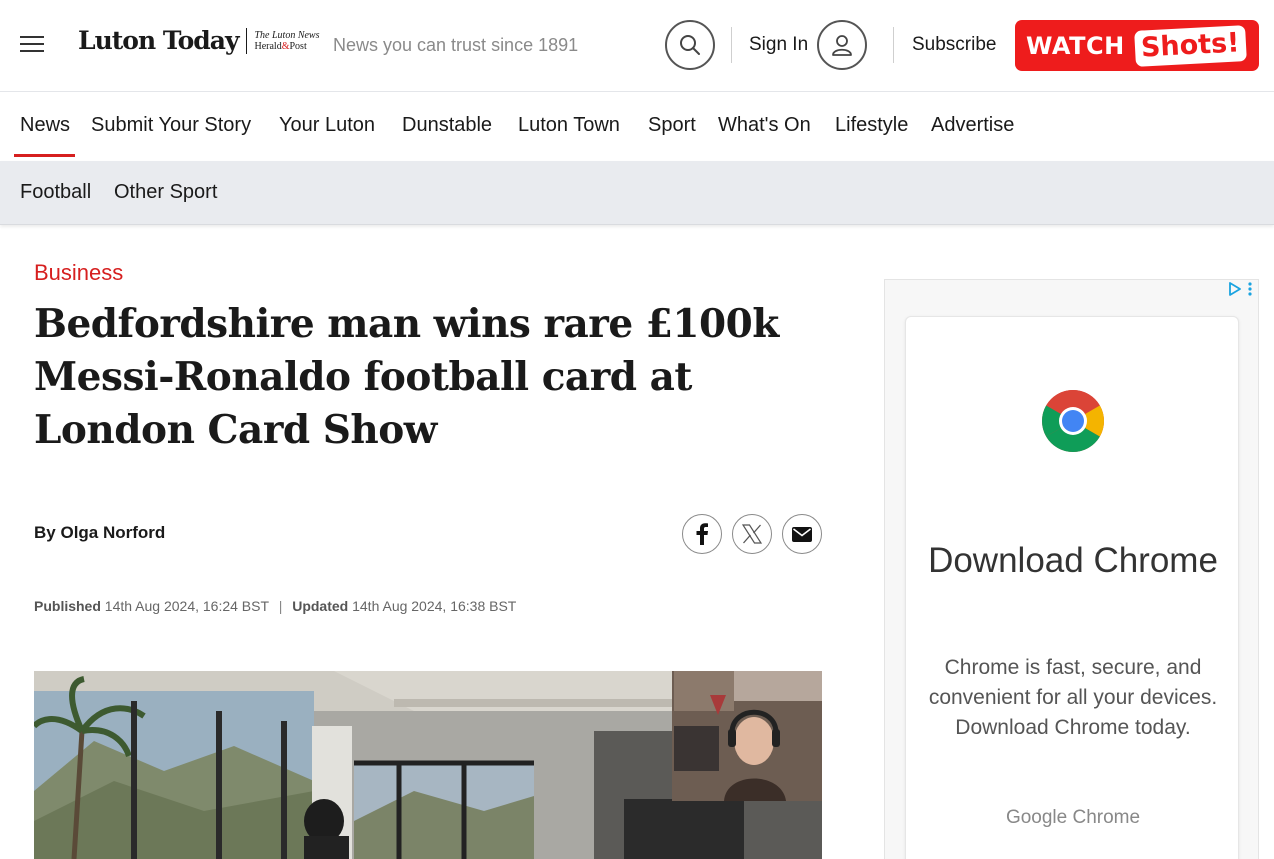 Image resolution: width=1274 pixels, height=859 pixels. What do you see at coordinates (1190, 45) in the screenshot?
I see `shots-label: Shots!` at bounding box center [1190, 45].